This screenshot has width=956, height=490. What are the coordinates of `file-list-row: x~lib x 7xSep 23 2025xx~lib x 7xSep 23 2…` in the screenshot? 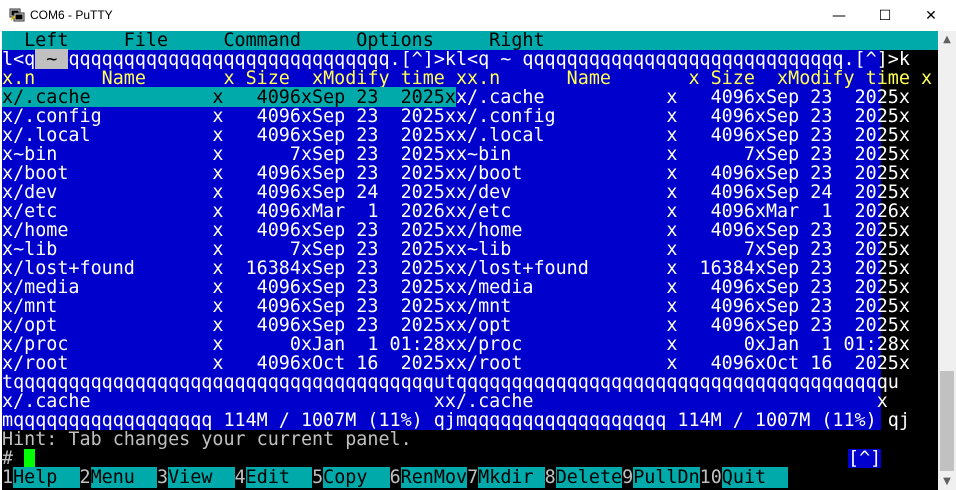 It's located at (456, 249).